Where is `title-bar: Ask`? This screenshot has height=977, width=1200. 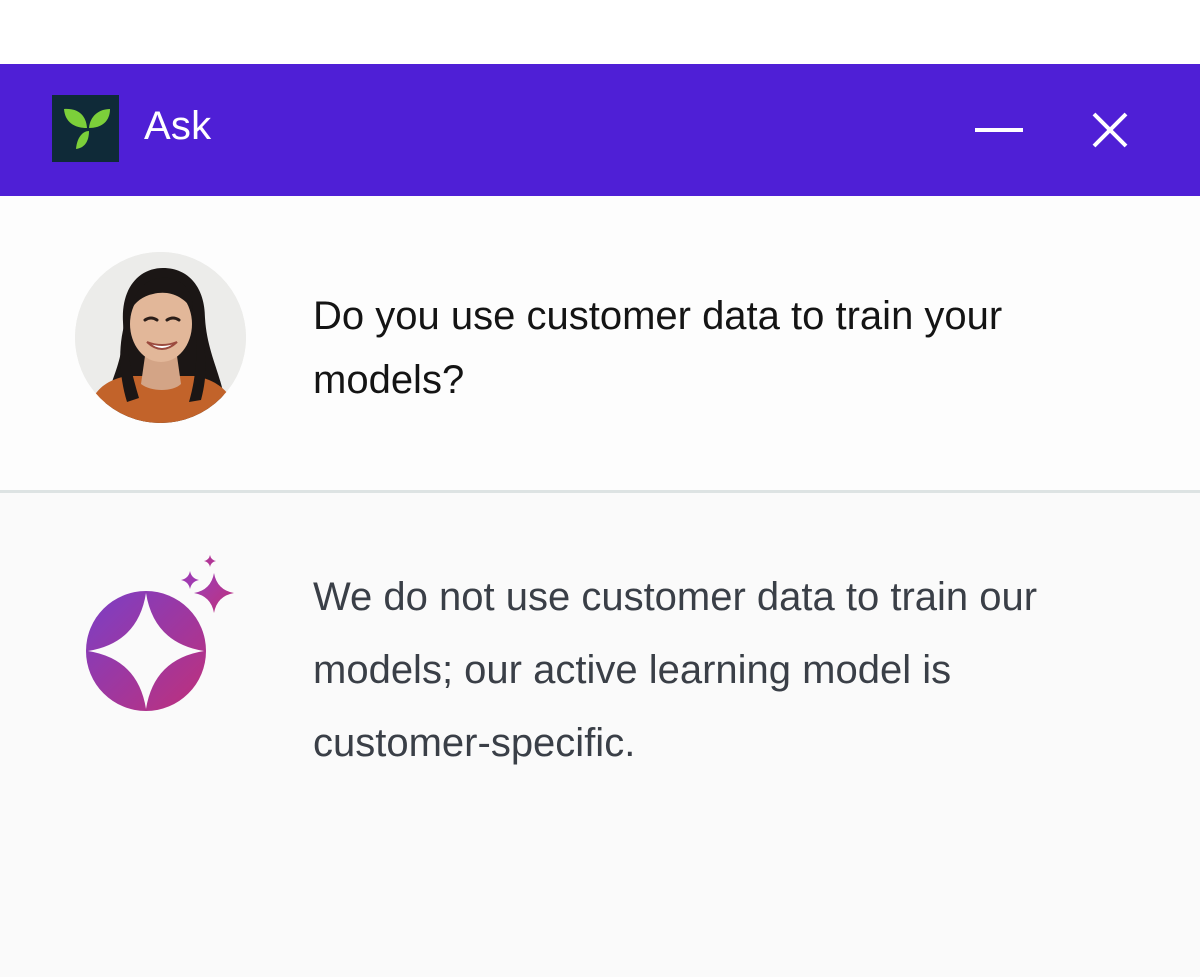 title-bar: Ask is located at coordinates (600, 130).